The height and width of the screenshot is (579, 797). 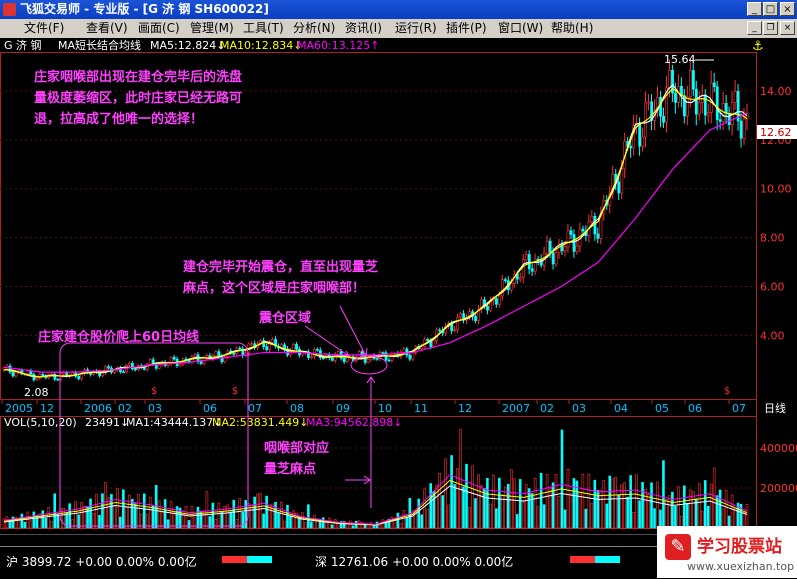 What do you see at coordinates (662, 408) in the screenshot?
I see `x-tick-label: 05` at bounding box center [662, 408].